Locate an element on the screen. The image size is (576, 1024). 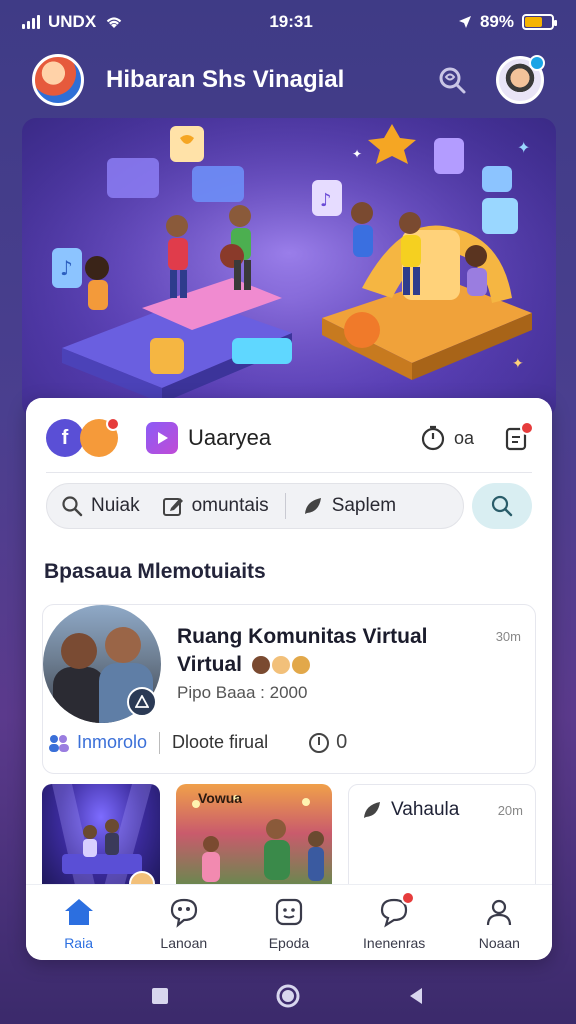
search-button is located at coordinates (502, 506).